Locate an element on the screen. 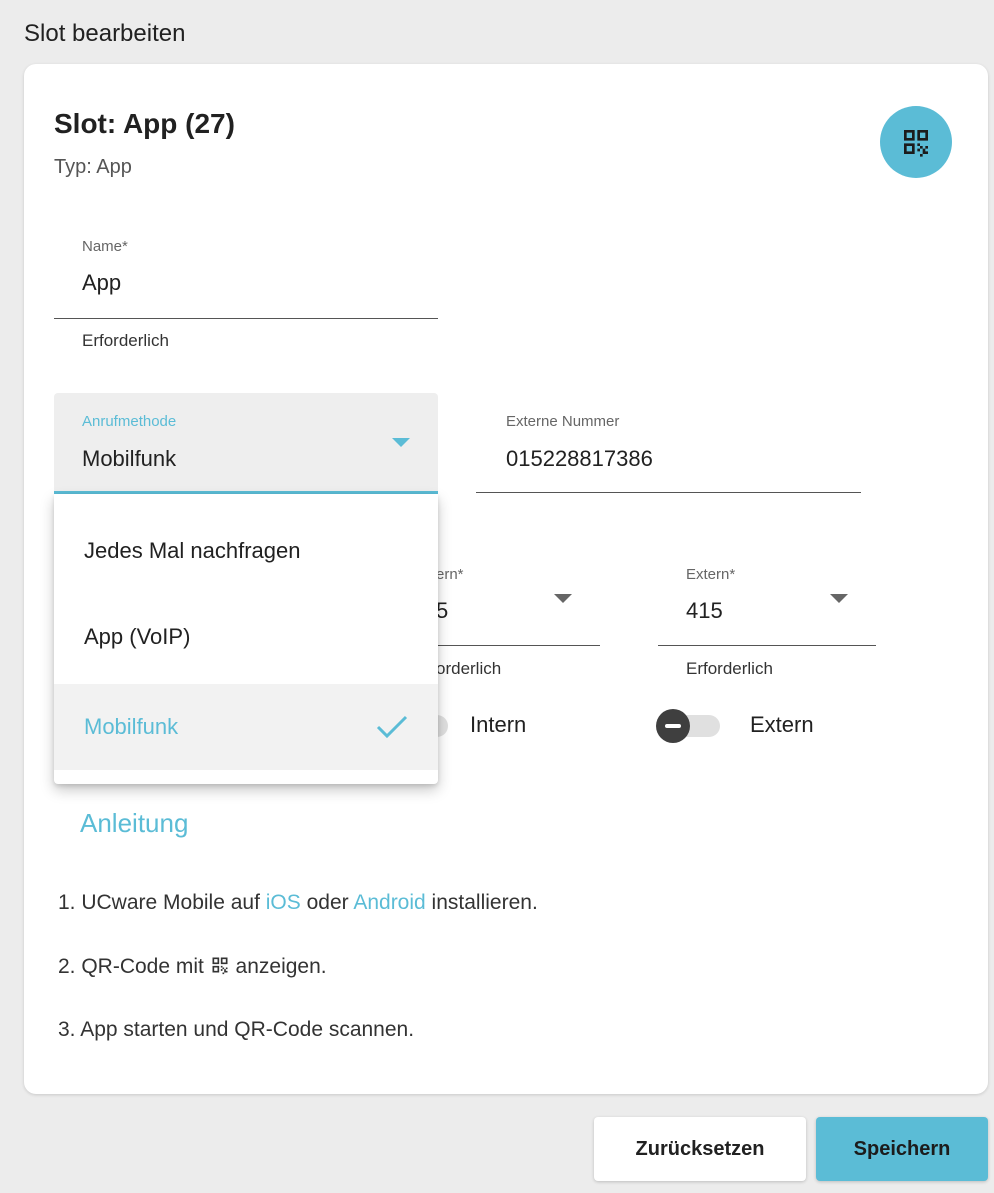  external-number-input: 015228817386 is located at coordinates (579, 459).